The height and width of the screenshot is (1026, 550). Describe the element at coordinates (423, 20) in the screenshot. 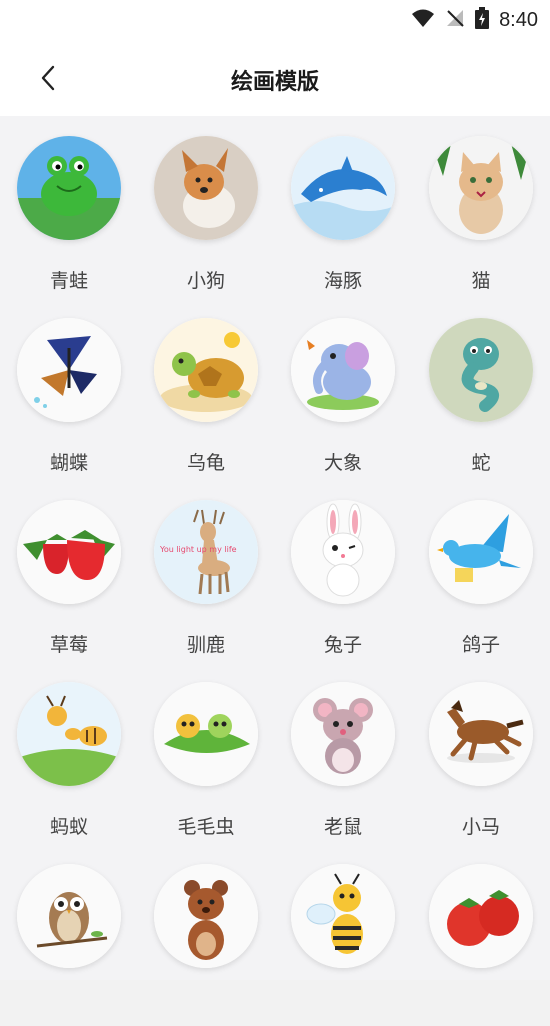

I see `wifi-icon` at that location.